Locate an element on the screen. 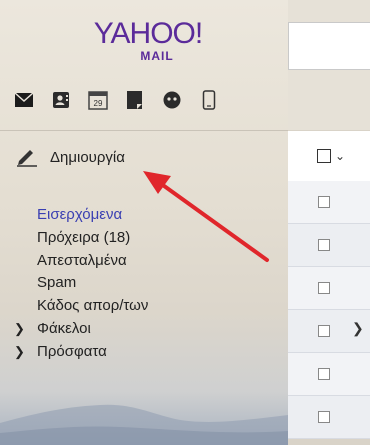  background-mountain is located at coordinates (144, 424).